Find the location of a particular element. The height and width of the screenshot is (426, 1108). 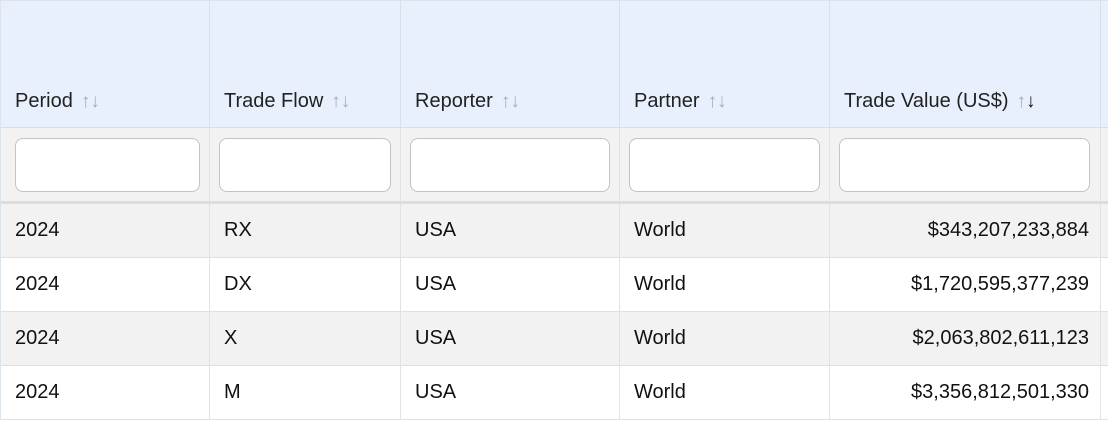

cell-trade-value: $1,720,595,377,239 is located at coordinates (965, 284).